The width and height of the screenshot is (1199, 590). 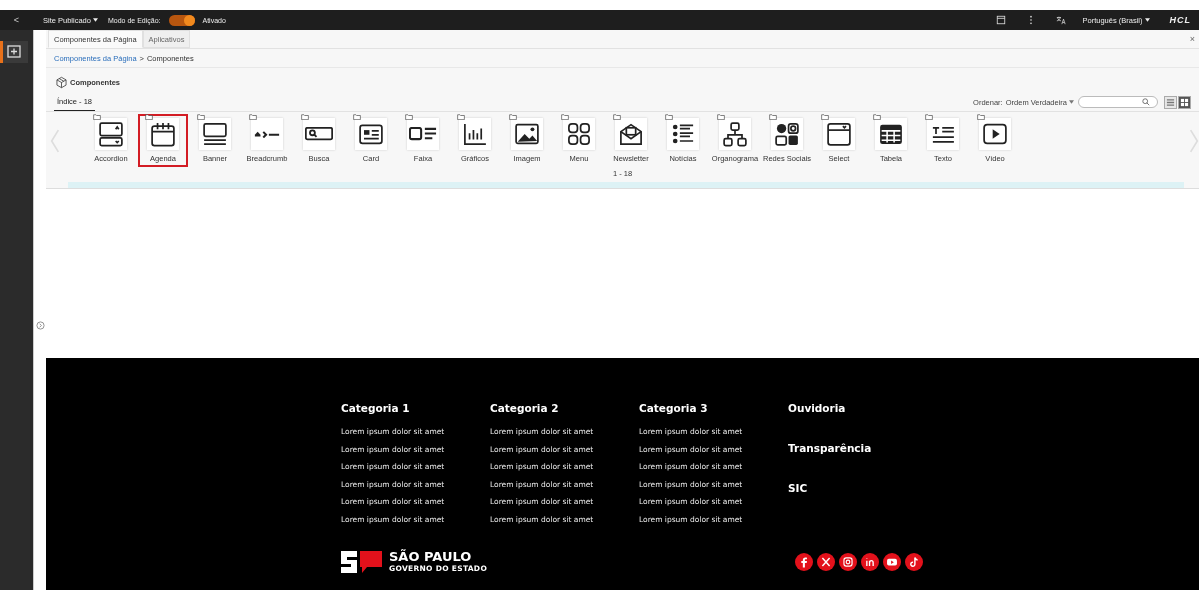 I want to click on facebook-icon, so click(x=804, y=561).